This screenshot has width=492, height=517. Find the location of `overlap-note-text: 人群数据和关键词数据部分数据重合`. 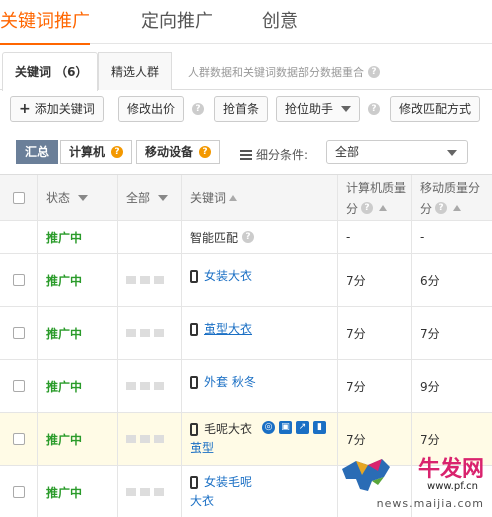

overlap-note-text: 人群数据和关键词数据部分数据重合 is located at coordinates (276, 72).